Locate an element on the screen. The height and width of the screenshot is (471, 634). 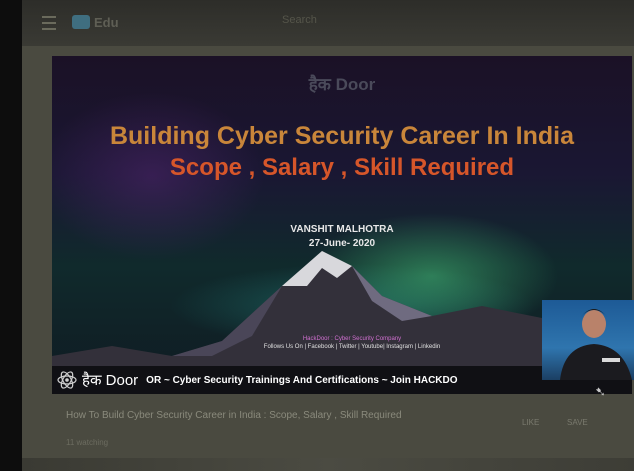
top-bar: Edu Search is located at coordinates (328, 23).